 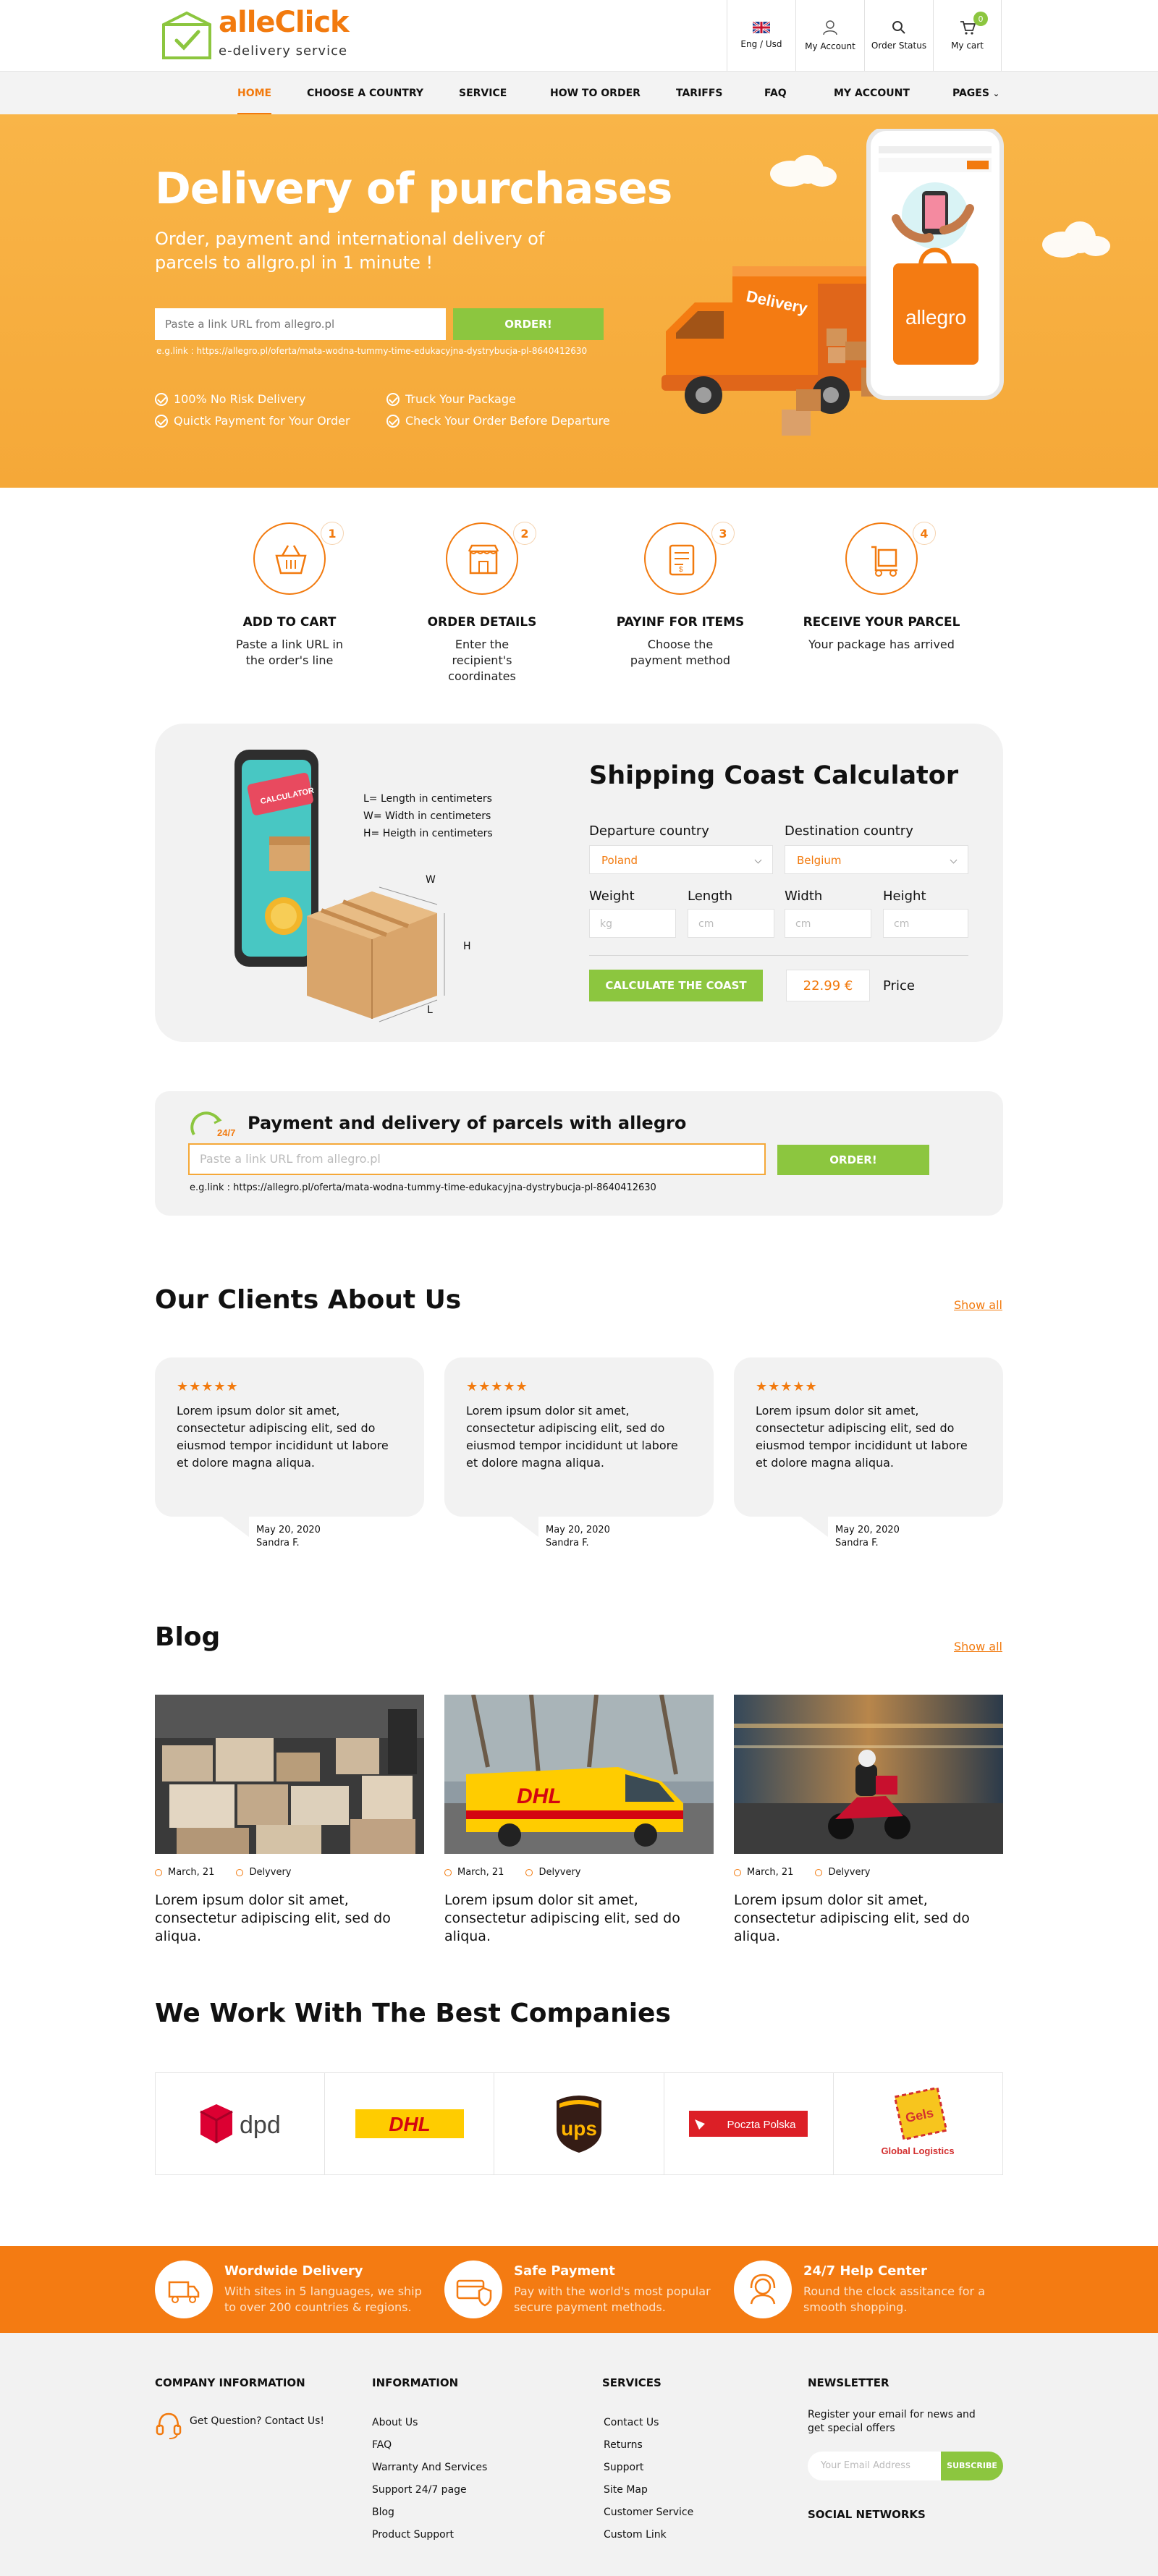 What do you see at coordinates (393, 399) in the screenshot?
I see `check-circle-icon` at bounding box center [393, 399].